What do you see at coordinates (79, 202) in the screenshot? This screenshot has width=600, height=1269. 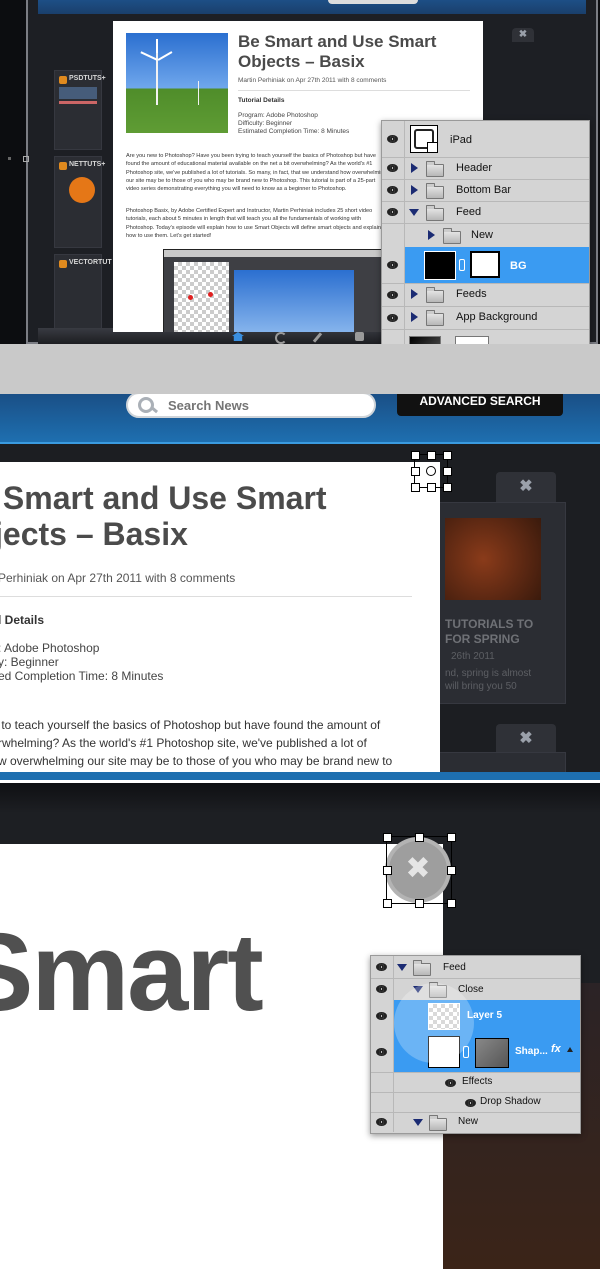 I see `feed-card-nettuts: NETTUTS+` at bounding box center [79, 202].